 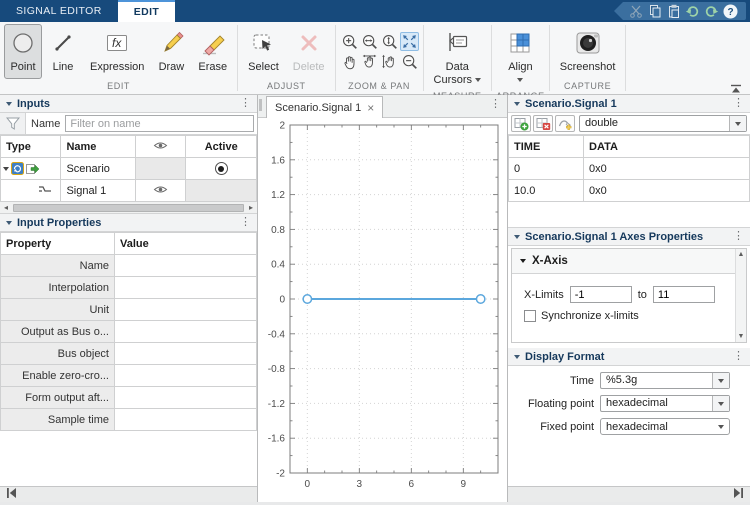 I want to click on close-tab-icon: ×, so click(x=370, y=108).